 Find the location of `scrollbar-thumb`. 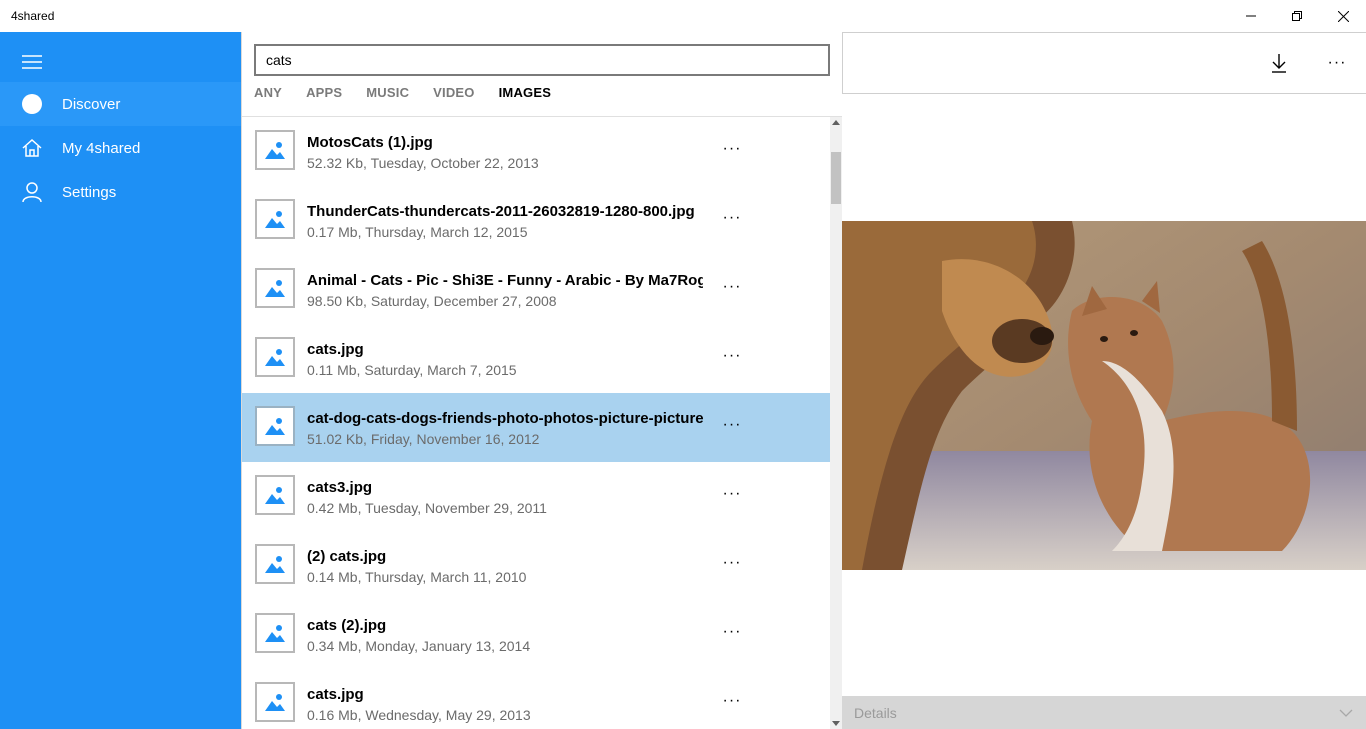

scrollbar-thumb is located at coordinates (836, 178).